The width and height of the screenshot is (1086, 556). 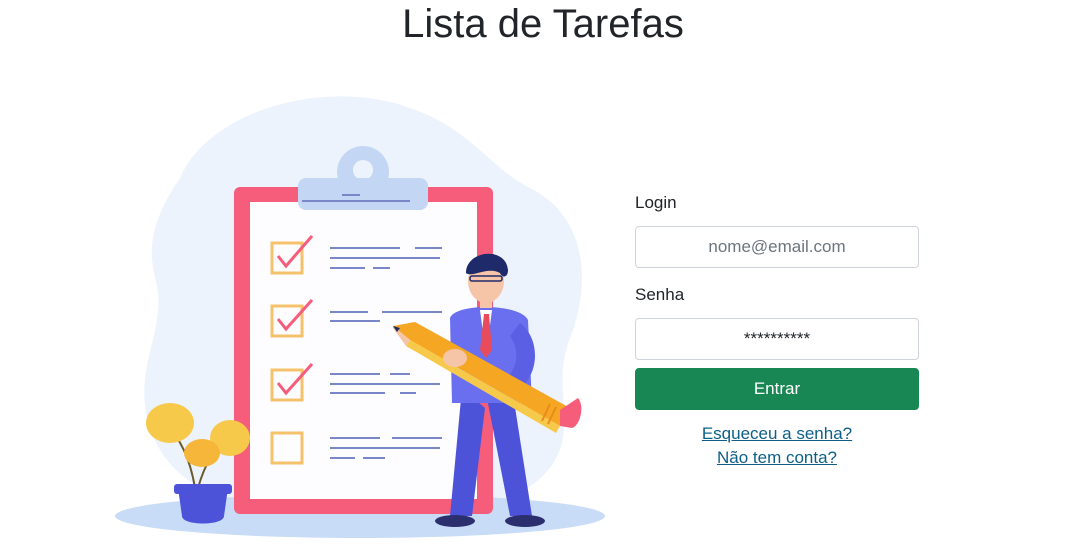 I want to click on submit-button: Entrar, so click(x=777, y=389).